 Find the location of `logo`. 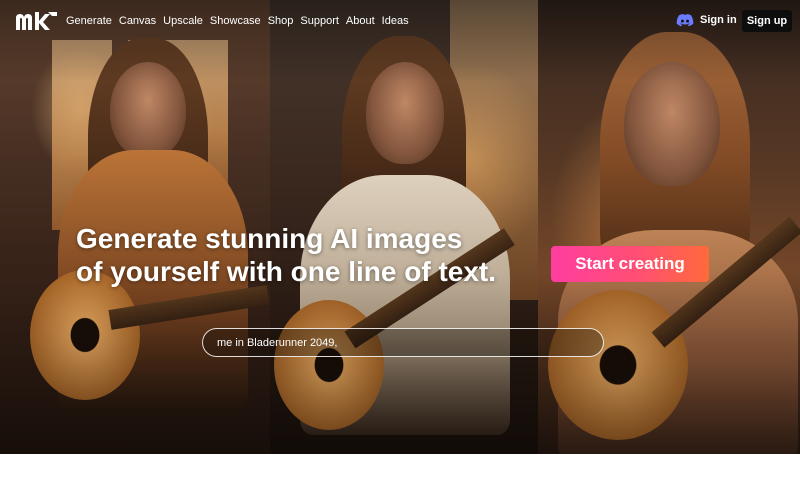

logo is located at coordinates (36, 21).